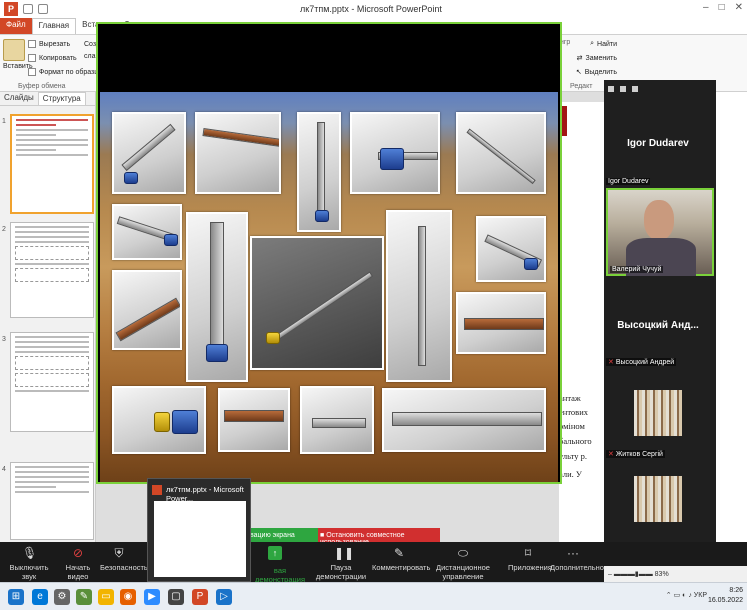  I want to click on pause-share-button: ❚❚ Пауза демонстрации, so click(341, 563).